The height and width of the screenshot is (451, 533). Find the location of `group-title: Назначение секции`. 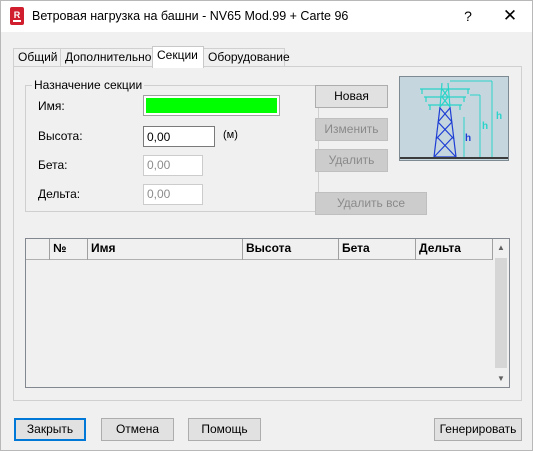

group-title: Назначение секции is located at coordinates (88, 85).